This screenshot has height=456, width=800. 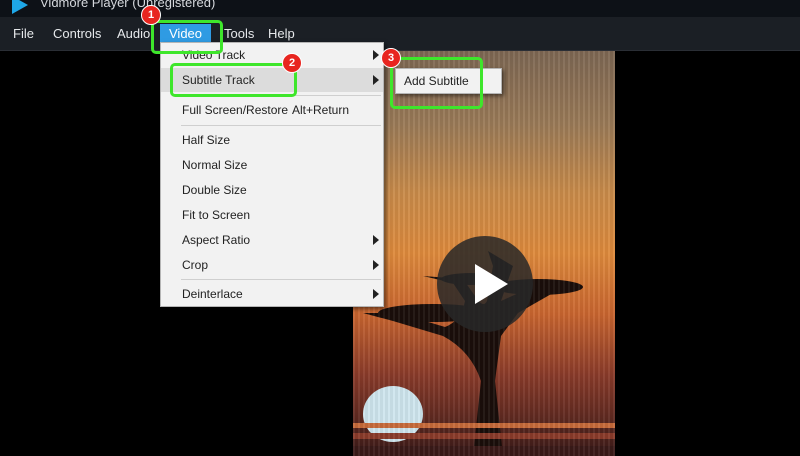 I want to click on menu-item-fit-to-screen: Fit to Screen, so click(x=272, y=215).